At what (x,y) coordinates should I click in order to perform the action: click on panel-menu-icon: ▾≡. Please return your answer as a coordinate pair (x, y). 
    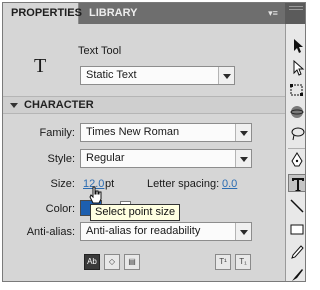
    Looking at the image, I should click on (273, 13).